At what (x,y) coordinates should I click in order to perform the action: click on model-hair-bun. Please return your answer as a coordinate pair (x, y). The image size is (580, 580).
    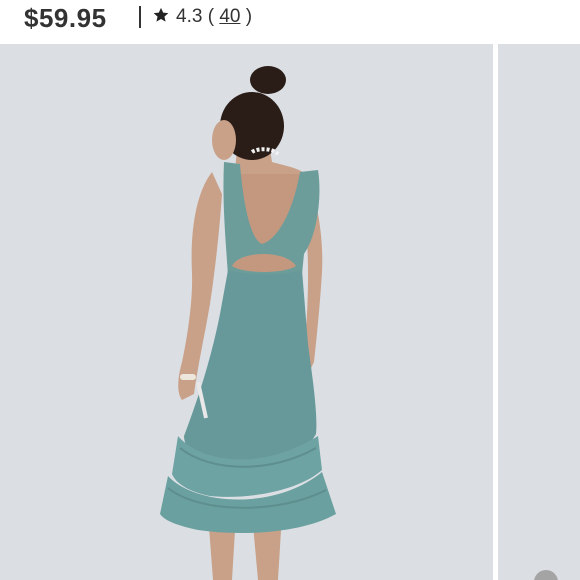
    Looking at the image, I should click on (268, 80).